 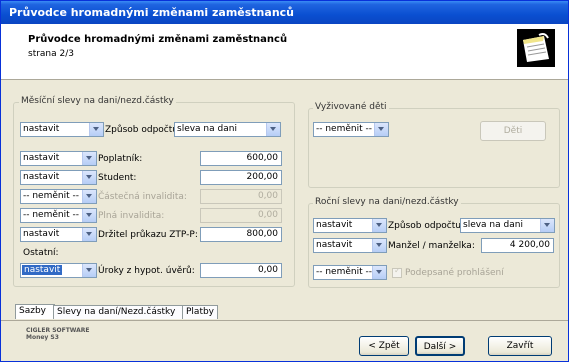 I want to click on partial-disability-input: 0,00, so click(x=241, y=196).